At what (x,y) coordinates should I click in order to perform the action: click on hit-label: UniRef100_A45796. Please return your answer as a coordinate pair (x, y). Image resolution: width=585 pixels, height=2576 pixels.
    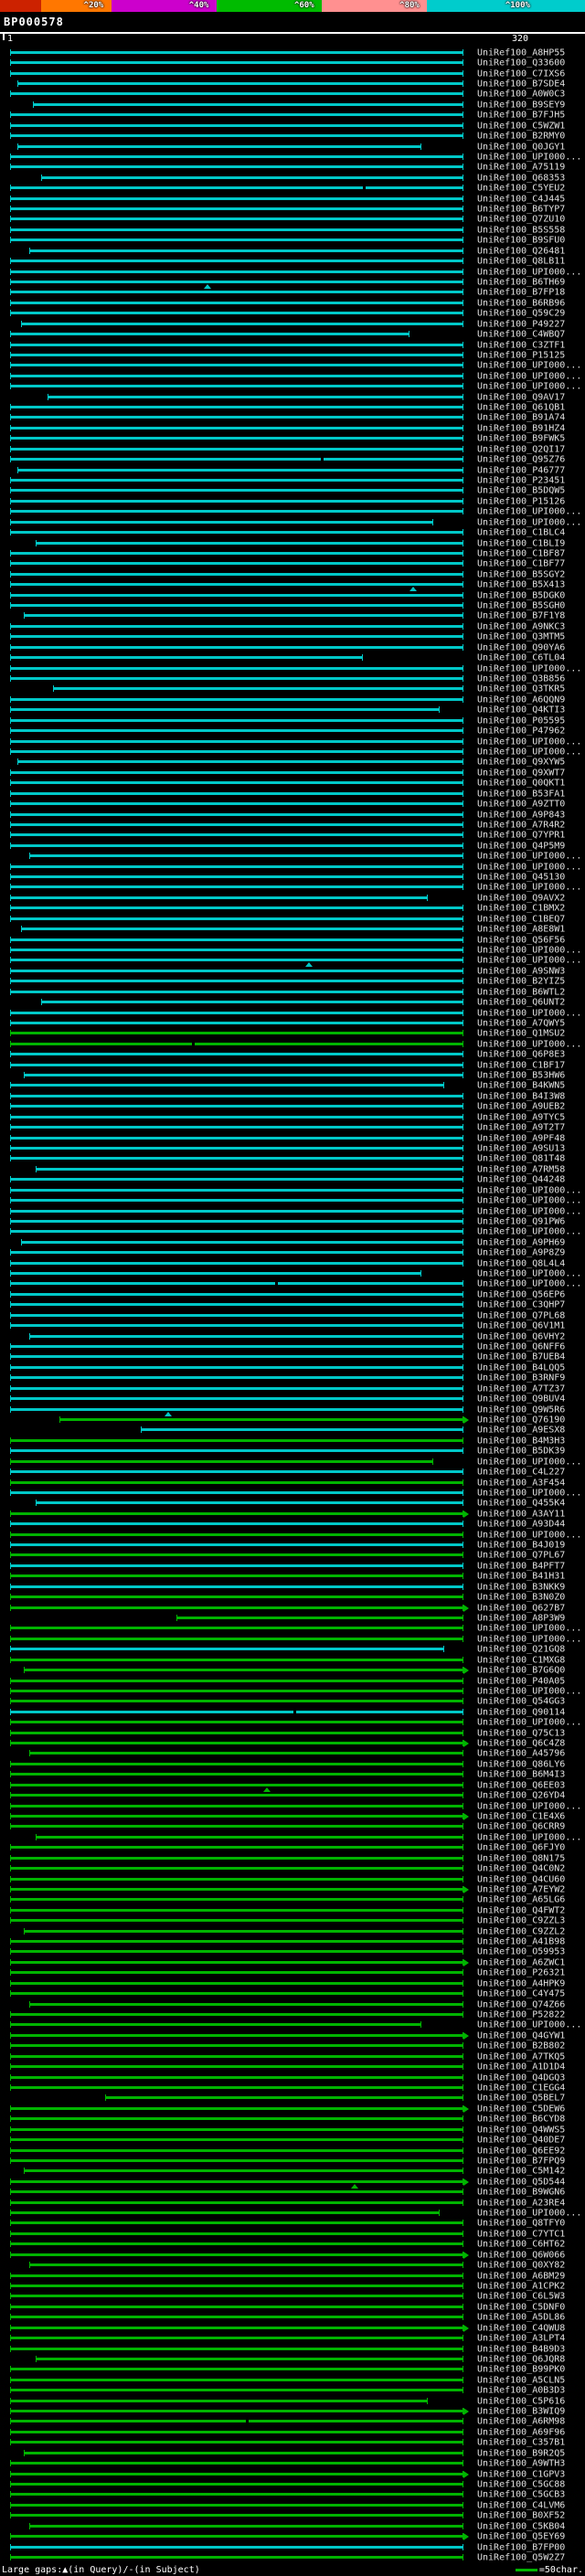
    Looking at the image, I should click on (521, 1754).